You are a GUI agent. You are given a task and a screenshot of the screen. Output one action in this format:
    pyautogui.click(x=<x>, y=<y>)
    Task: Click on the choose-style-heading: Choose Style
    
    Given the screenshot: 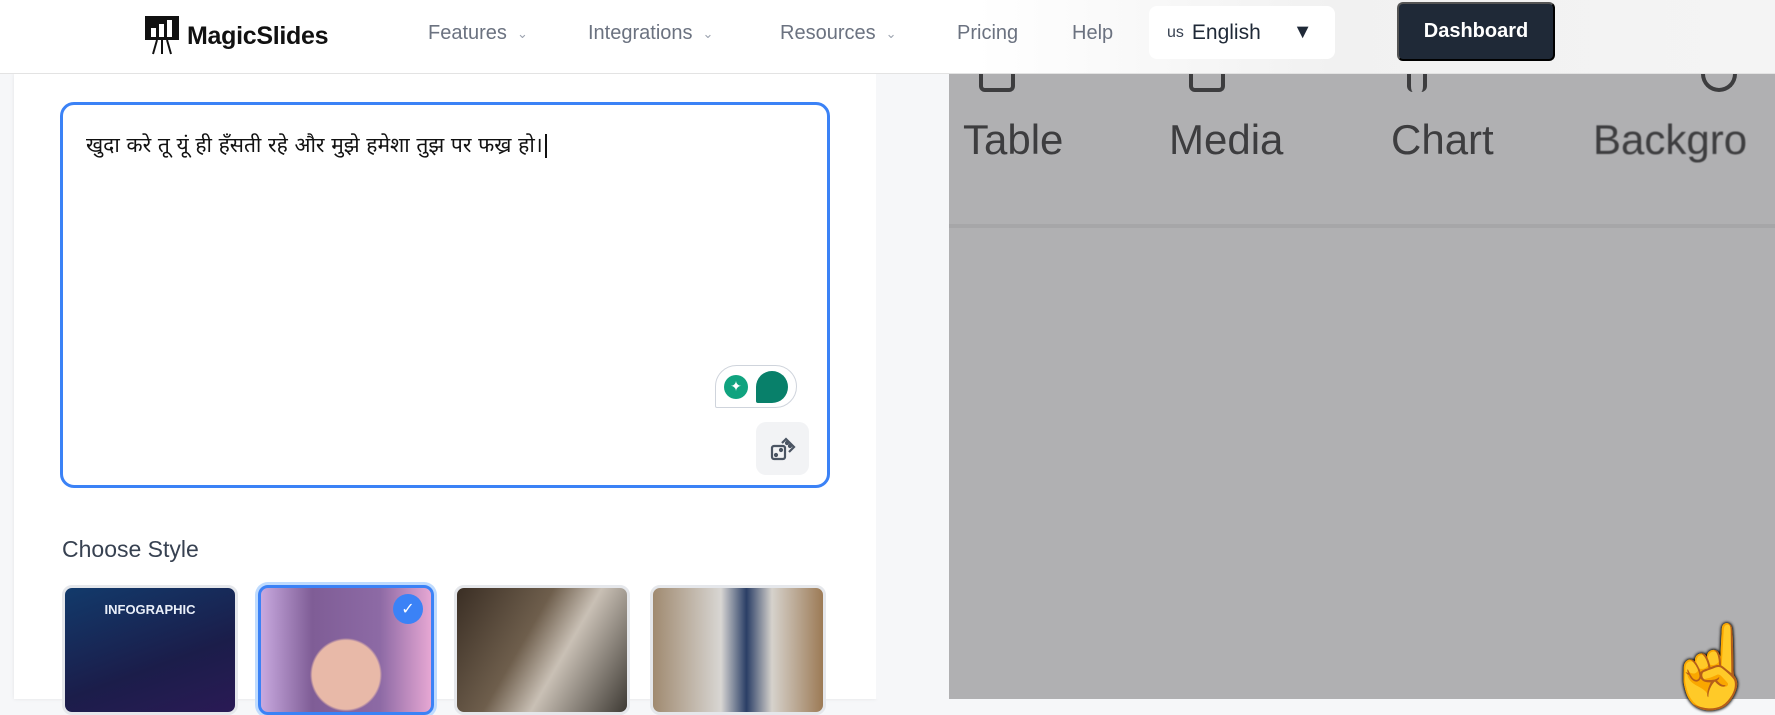 What is the action you would take?
    pyautogui.click(x=130, y=549)
    